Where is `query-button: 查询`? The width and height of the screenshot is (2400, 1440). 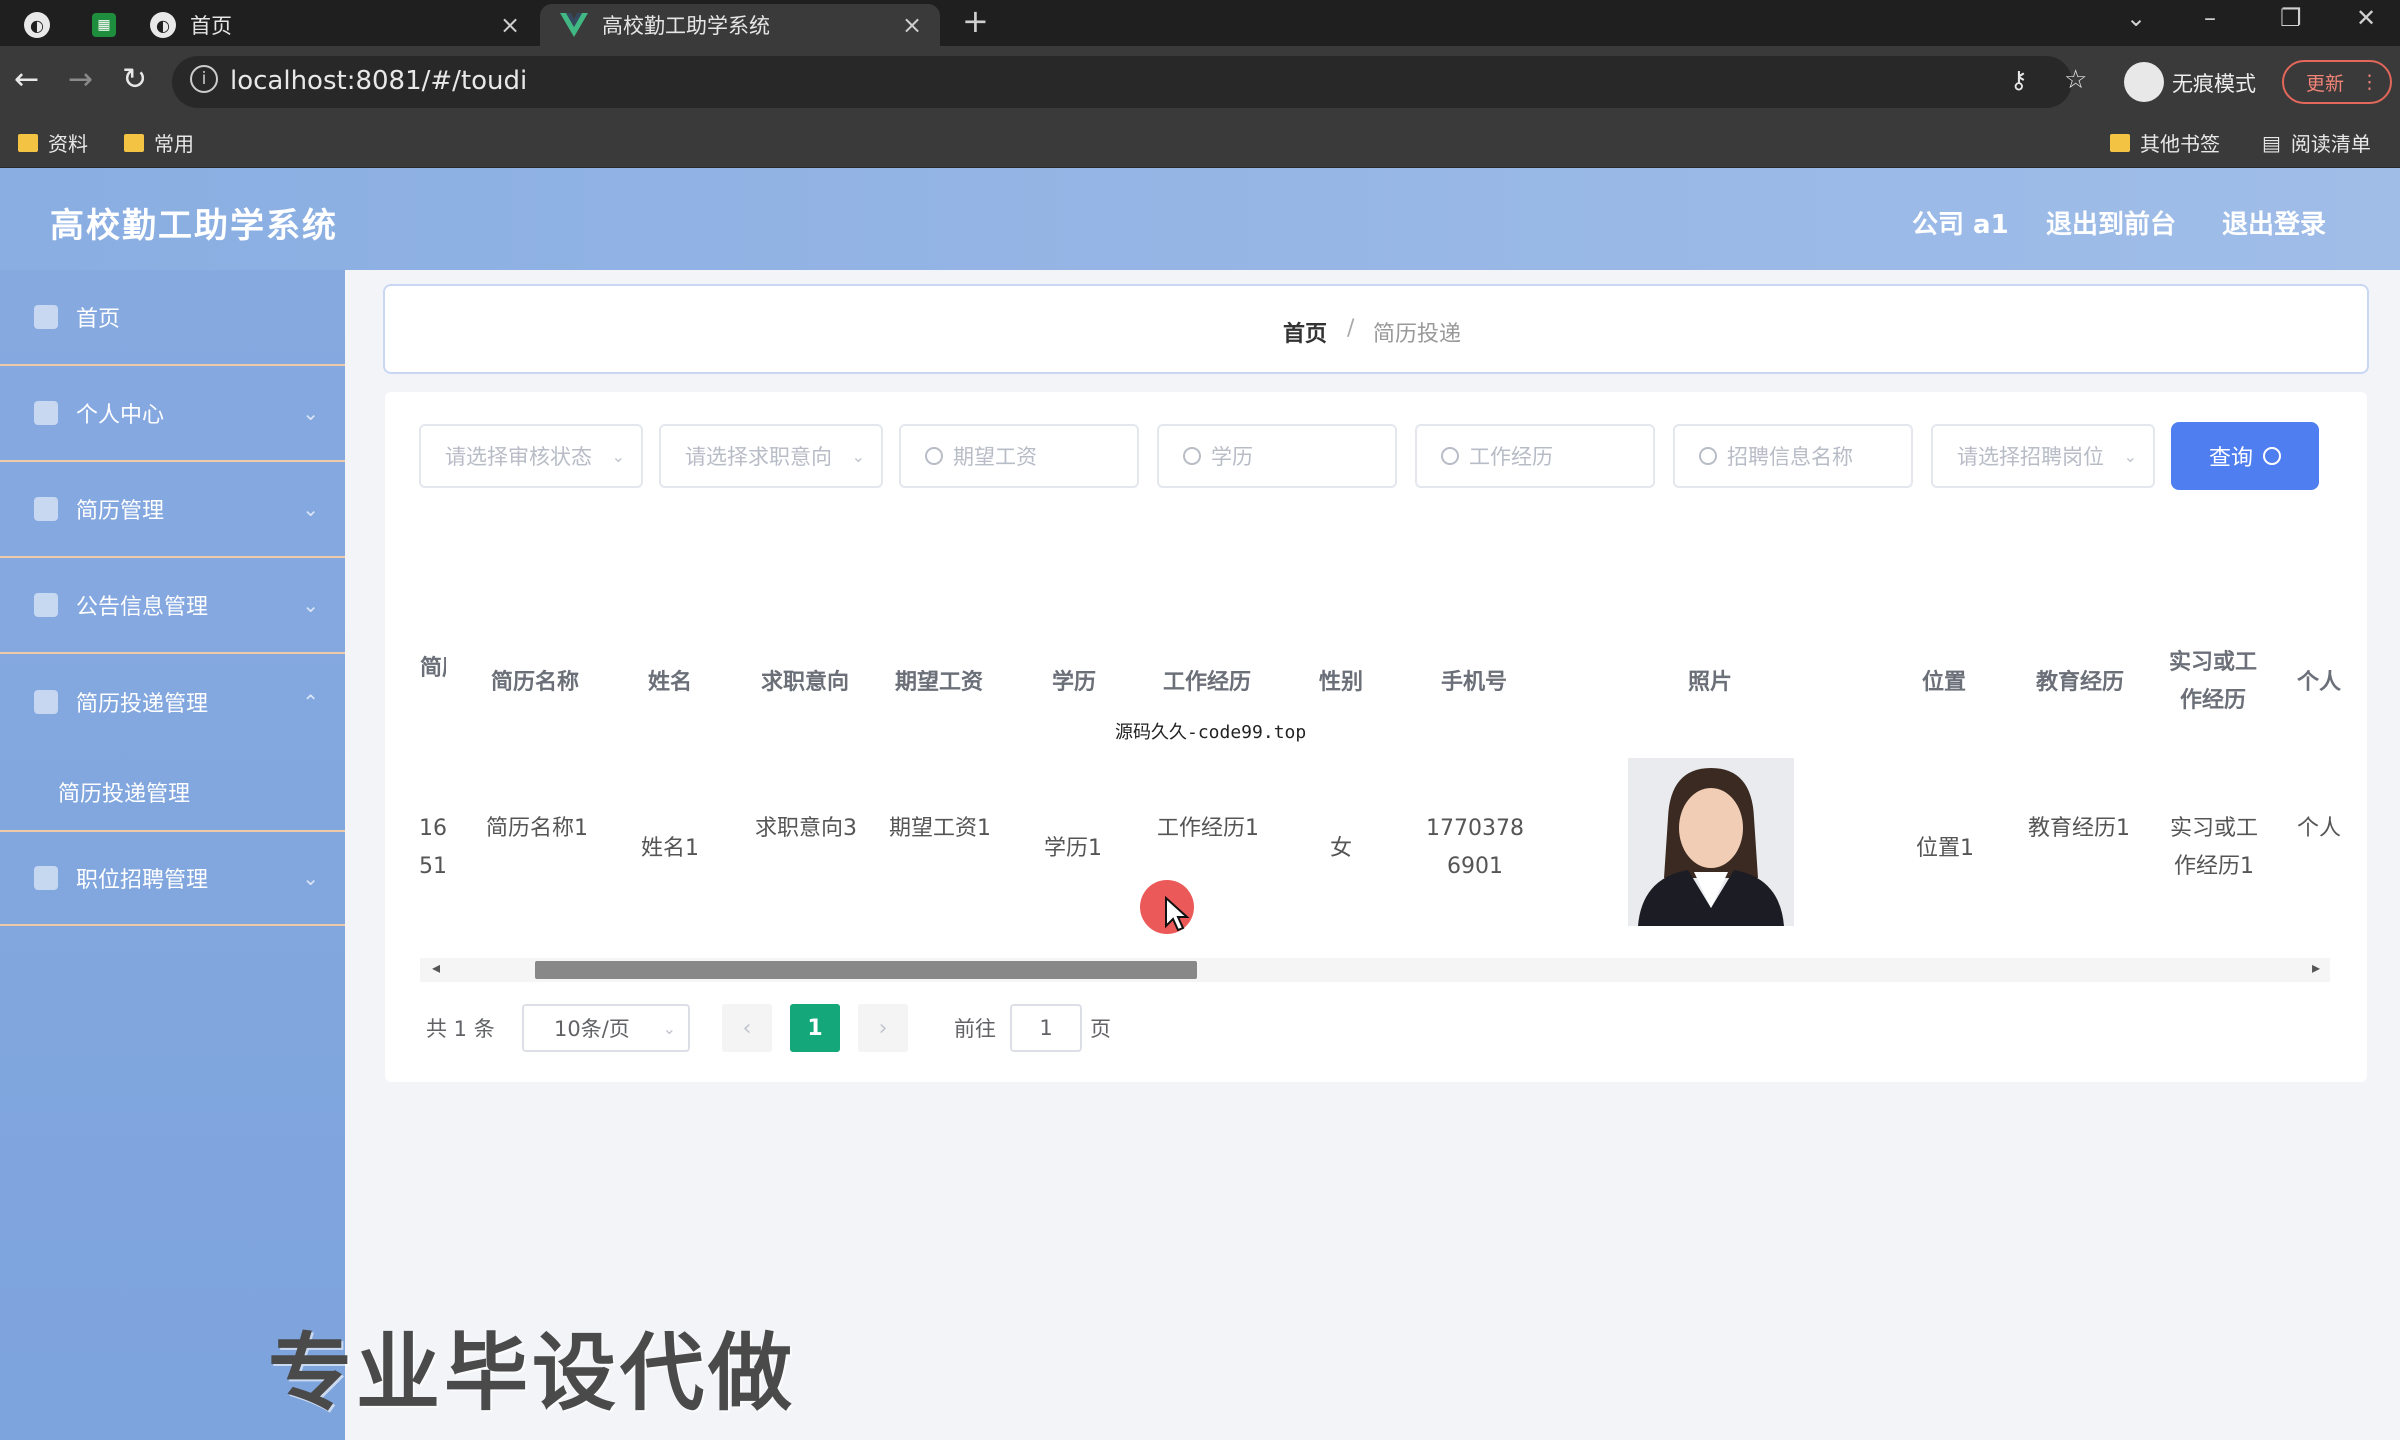 query-button: 查询 is located at coordinates (2245, 456).